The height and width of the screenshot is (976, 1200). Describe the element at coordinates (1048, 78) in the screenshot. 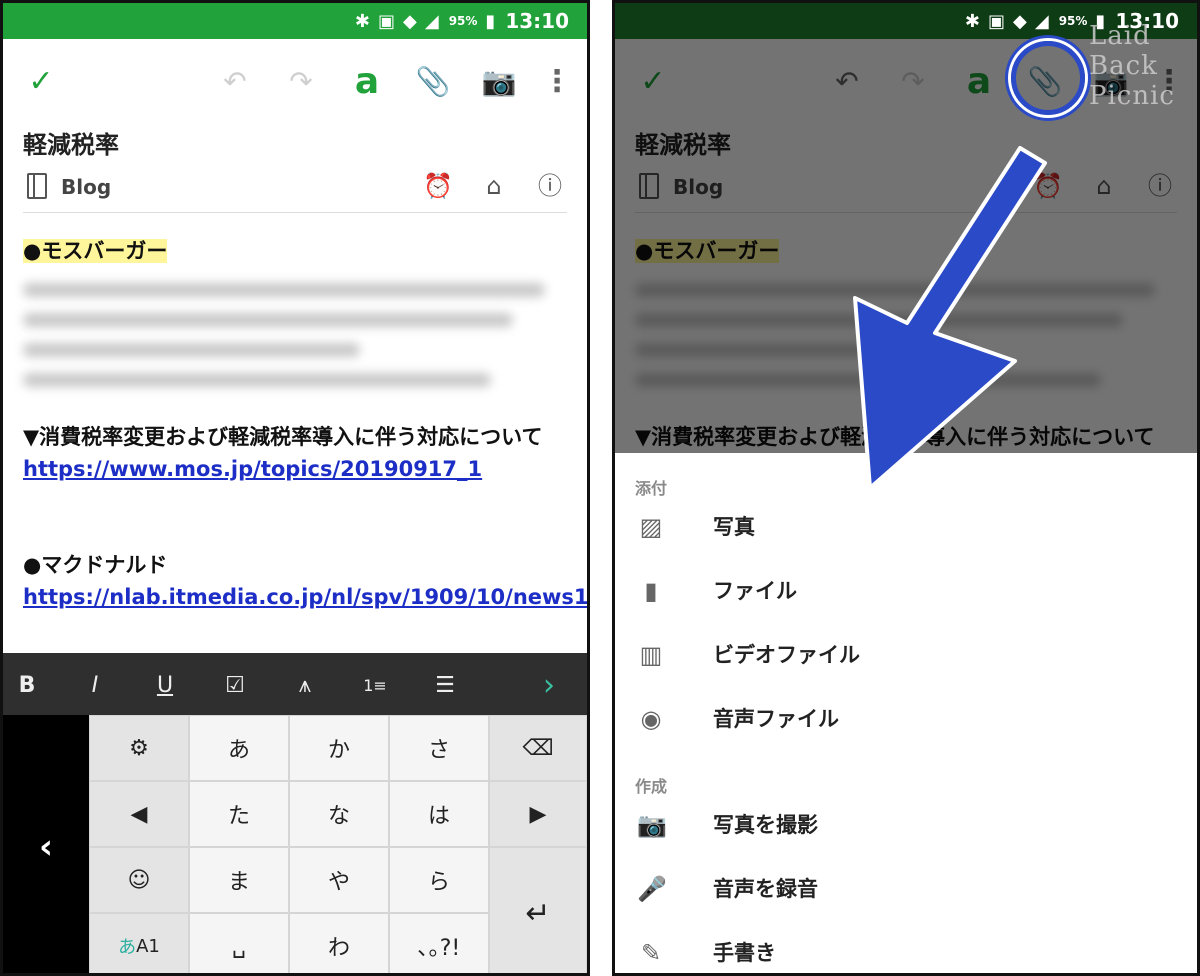

I see `highlight-ring` at that location.